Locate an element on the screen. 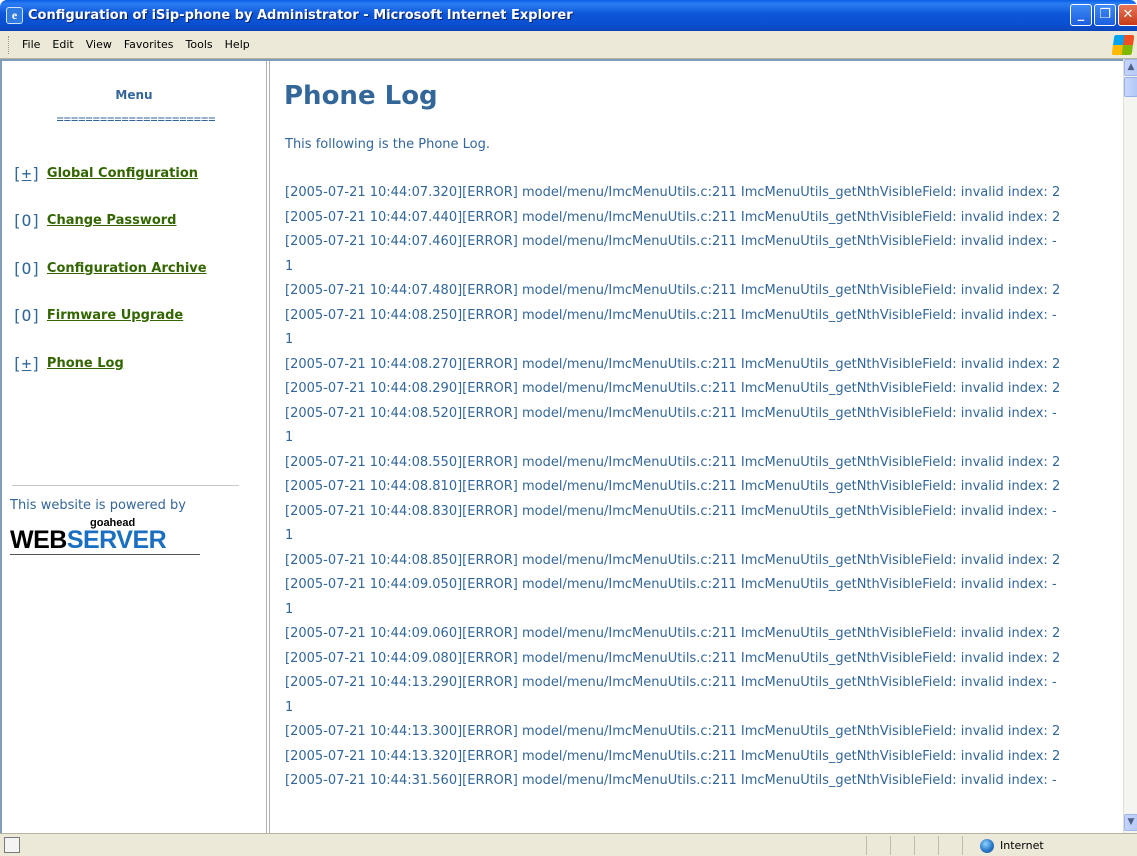  sidebar-item-global-configuration: [+] Global Configuration is located at coordinates (105, 173).